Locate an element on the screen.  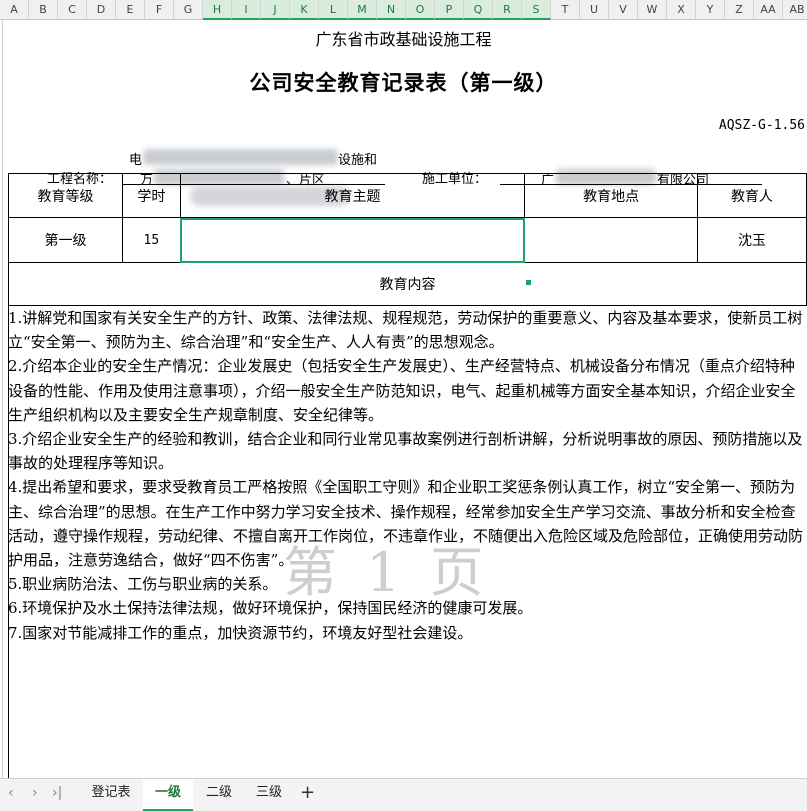
table-left-border is located at coordinates (8, 530).